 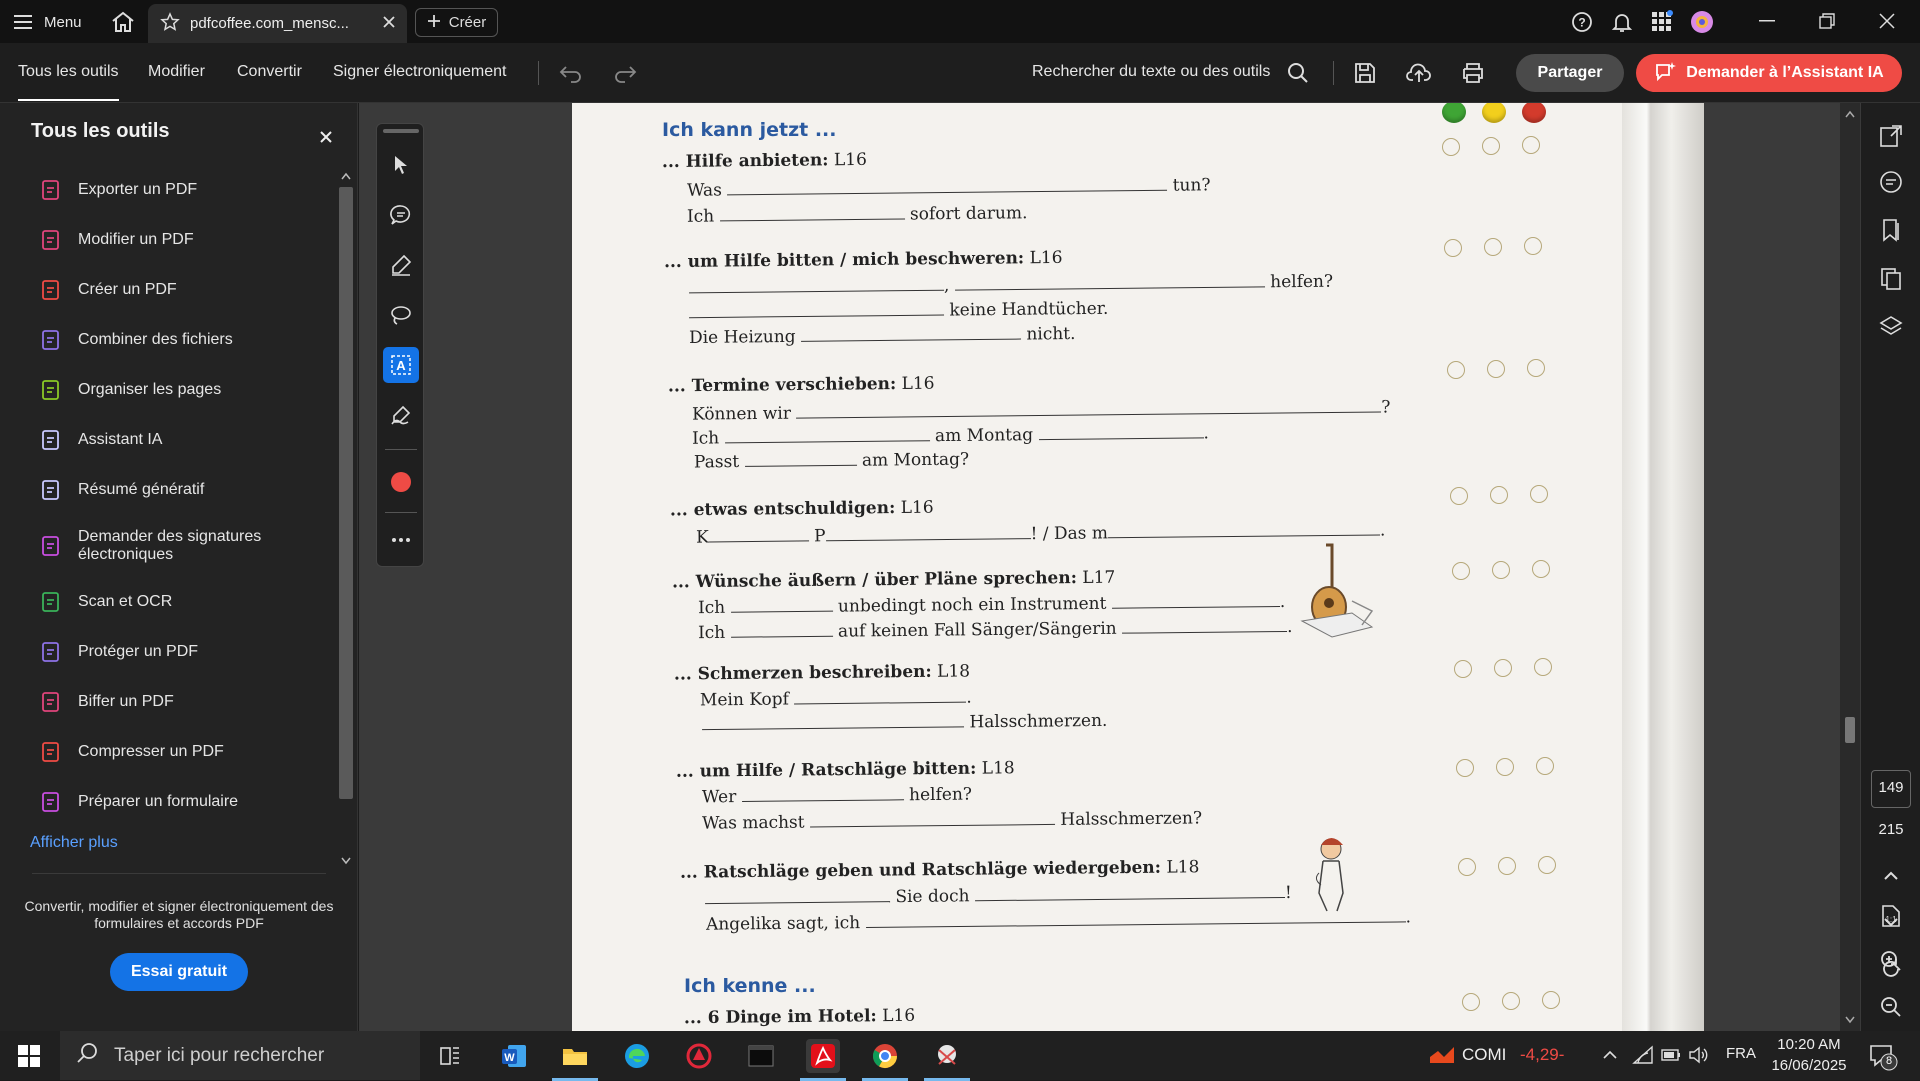 What do you see at coordinates (1643, 1057) in the screenshot?
I see `wifi-icon` at bounding box center [1643, 1057].